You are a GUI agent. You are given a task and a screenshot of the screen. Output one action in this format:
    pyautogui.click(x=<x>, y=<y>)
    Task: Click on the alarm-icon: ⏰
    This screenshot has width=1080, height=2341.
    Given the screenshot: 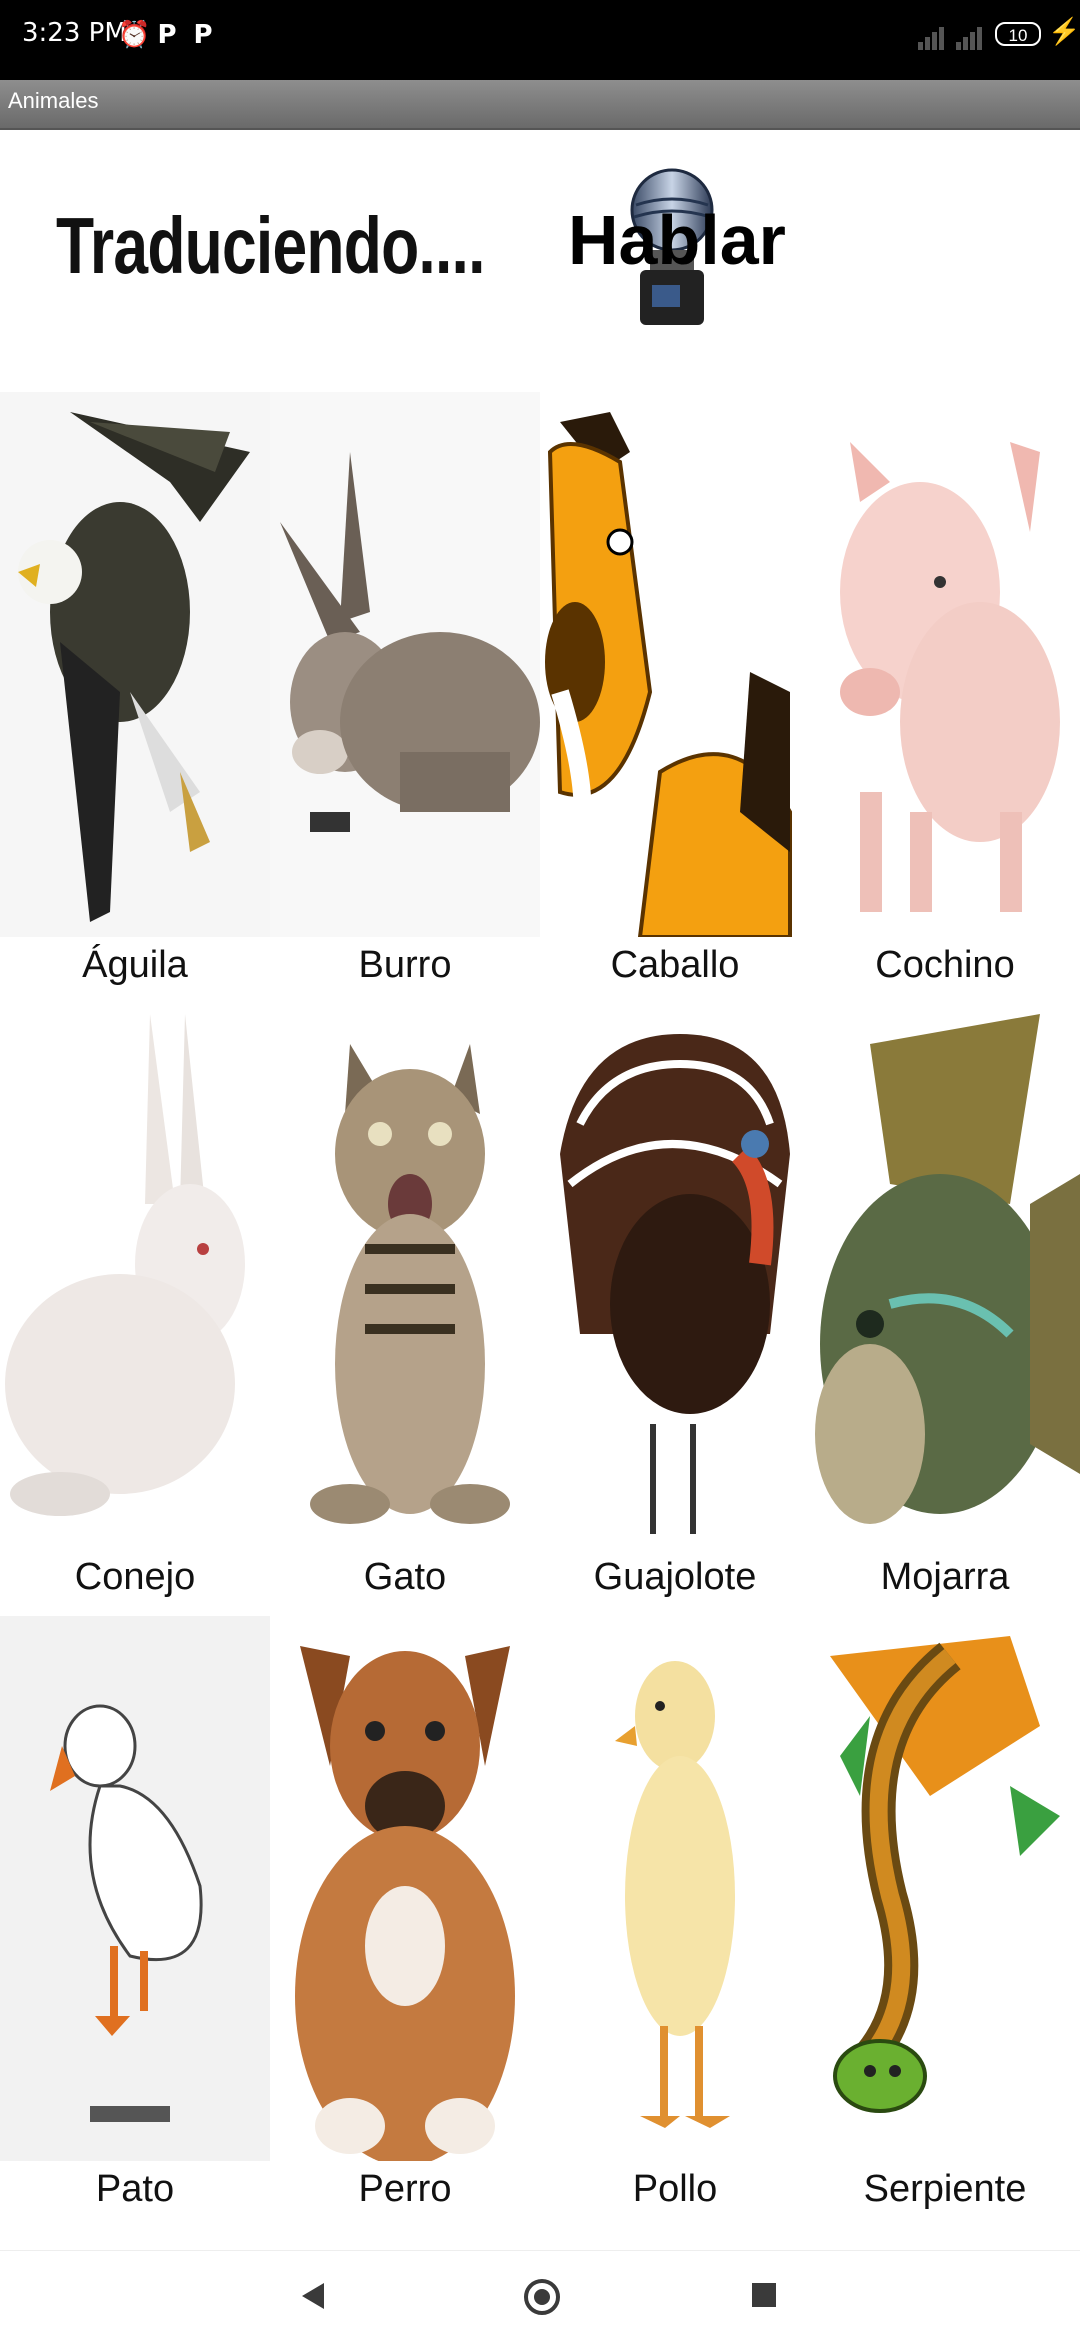 What is the action you would take?
    pyautogui.click(x=134, y=35)
    